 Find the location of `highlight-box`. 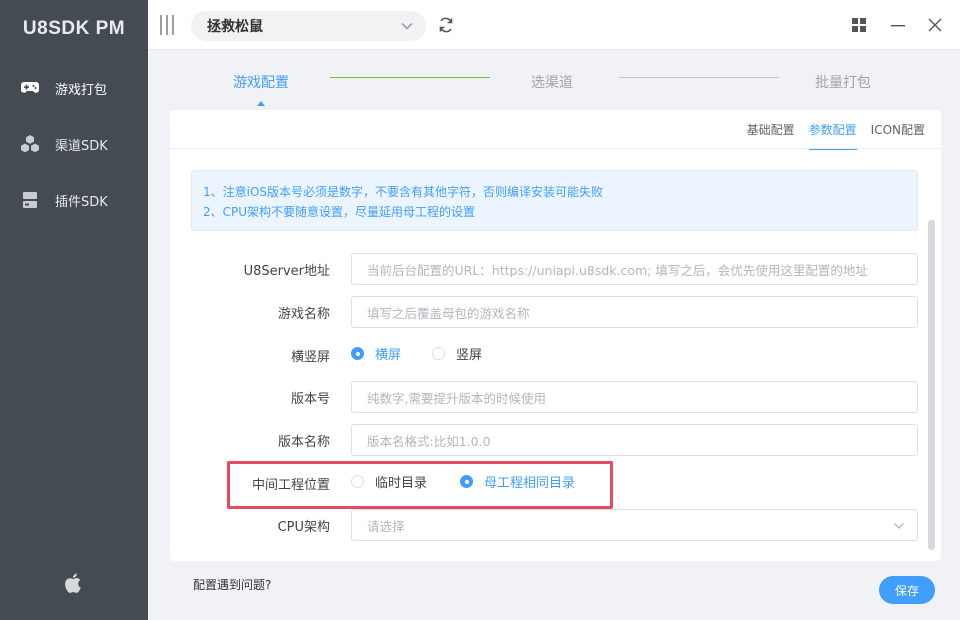

highlight-box is located at coordinates (420, 485).